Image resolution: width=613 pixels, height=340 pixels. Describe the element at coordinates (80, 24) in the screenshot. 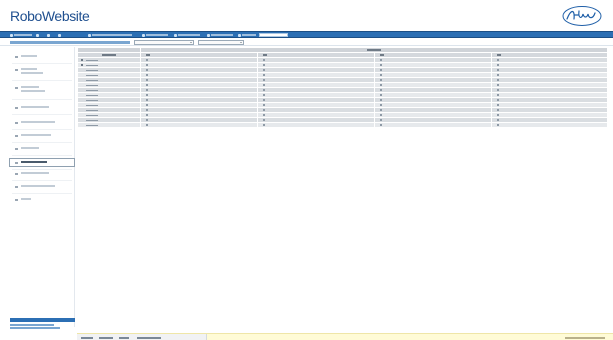

I see `page-subtitle` at that location.